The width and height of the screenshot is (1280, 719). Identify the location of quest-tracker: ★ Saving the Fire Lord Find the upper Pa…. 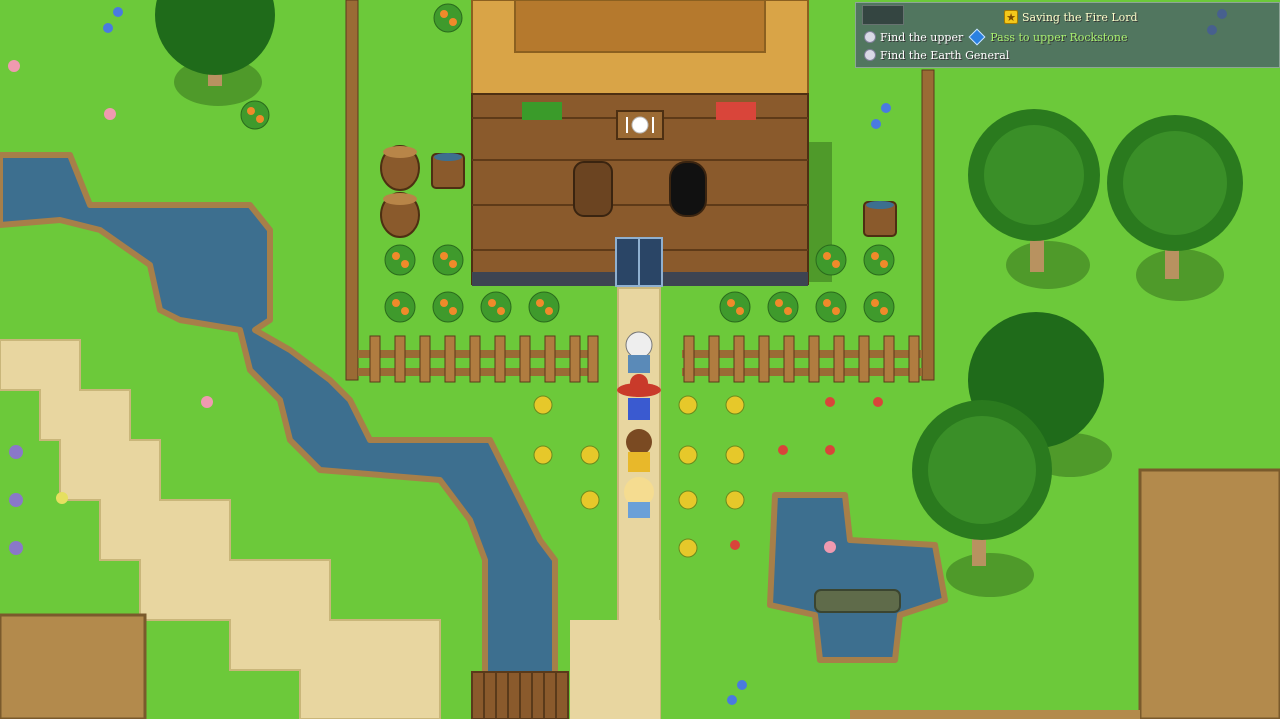
(1067, 35).